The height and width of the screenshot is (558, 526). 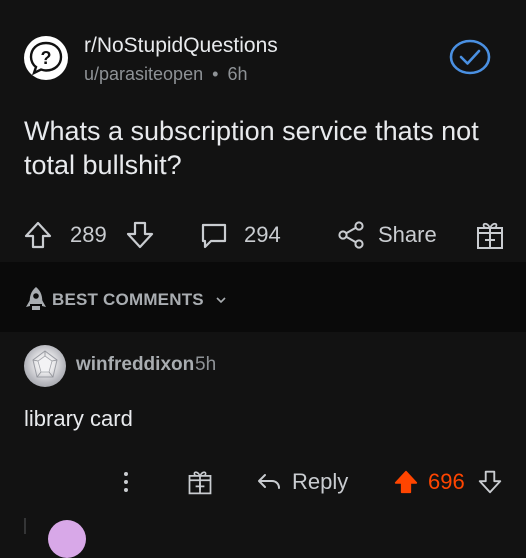 I want to click on child-comment-avatar, so click(x=67, y=539).